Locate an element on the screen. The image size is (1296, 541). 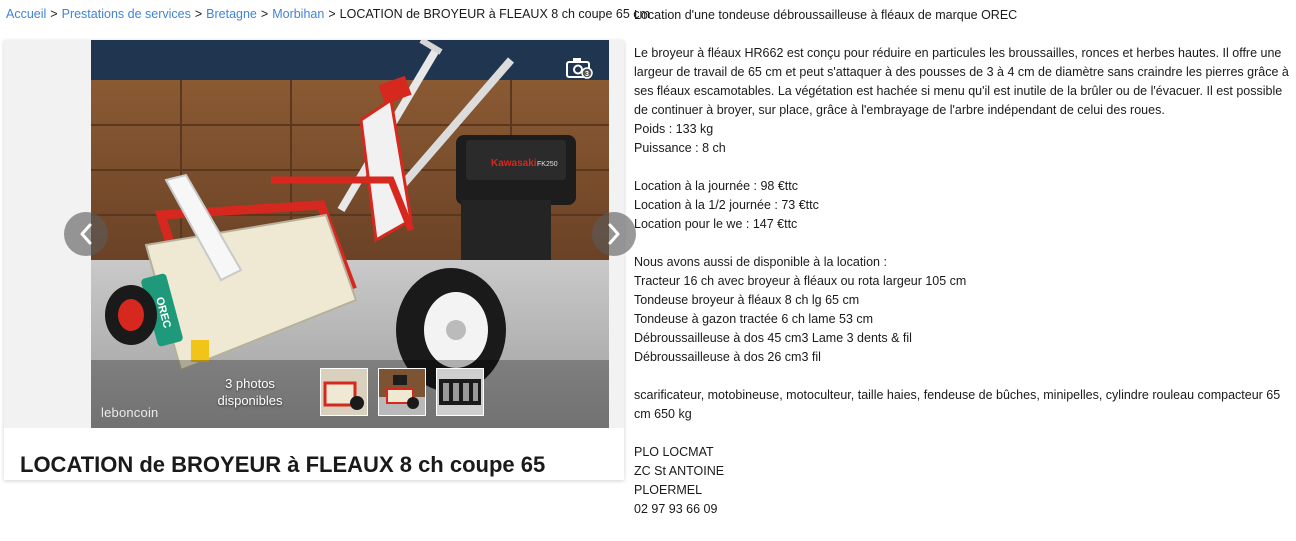
description-line: Tondeuse à gazon tractée 6 ch lame 53 cm is located at coordinates (754, 319).